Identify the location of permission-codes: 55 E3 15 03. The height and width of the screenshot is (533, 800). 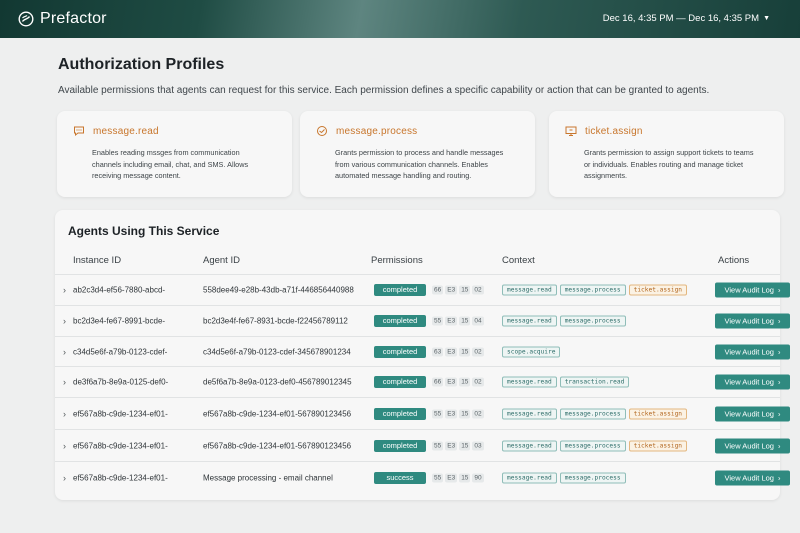
(458, 445).